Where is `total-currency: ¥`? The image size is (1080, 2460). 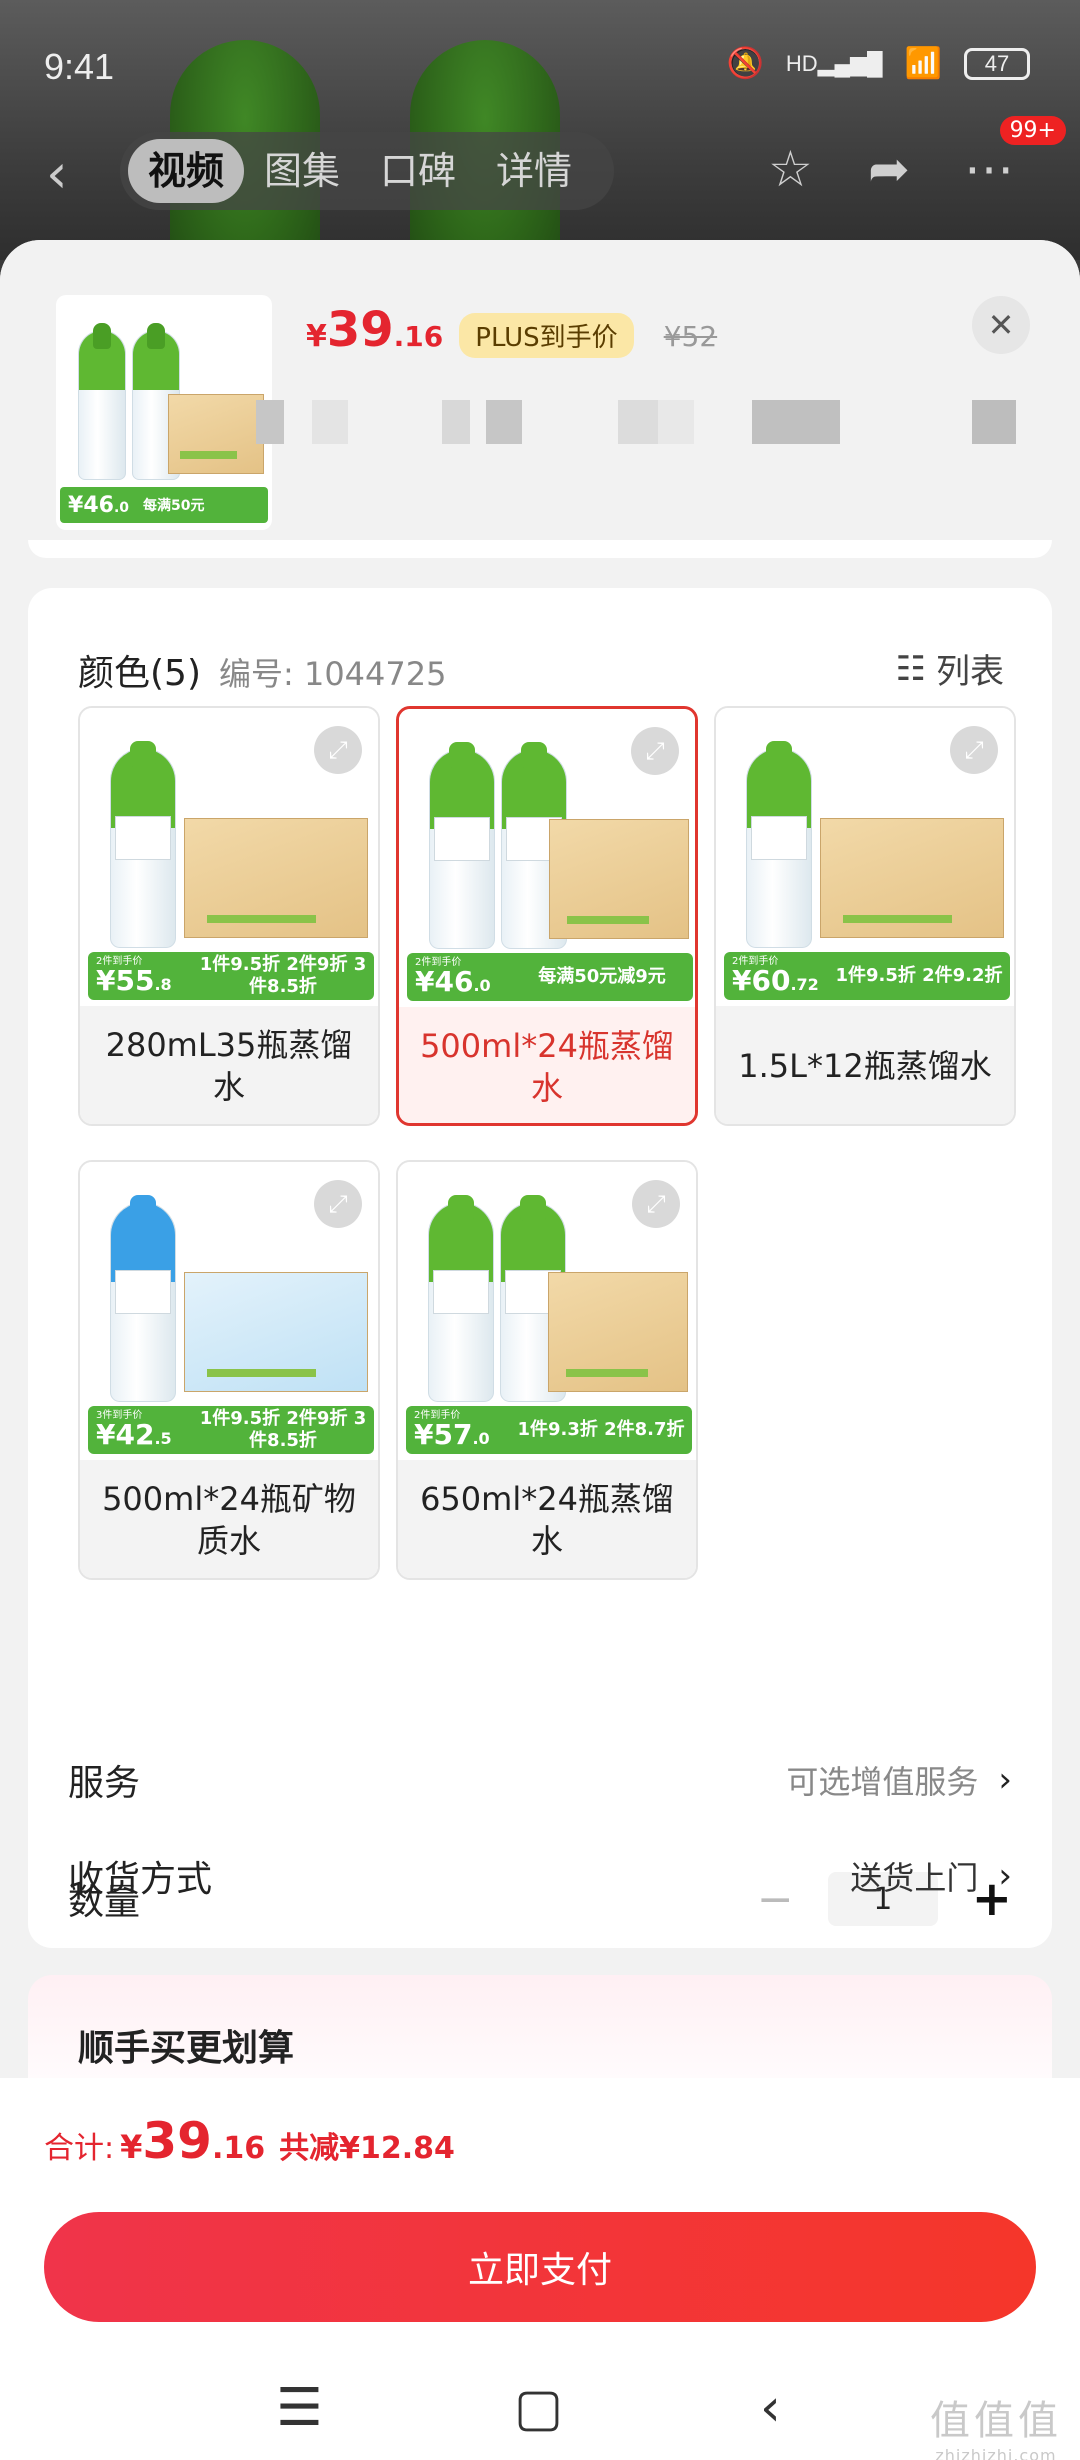 total-currency: ¥ is located at coordinates (131, 2147).